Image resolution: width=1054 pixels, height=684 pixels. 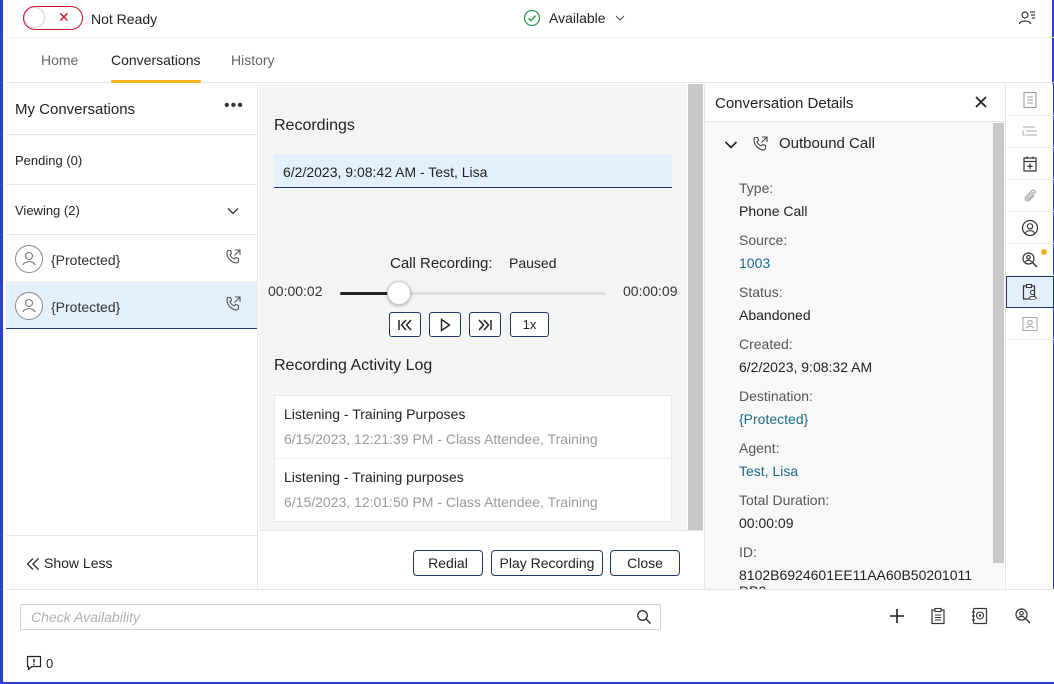 I want to click on field-value-link: {Protected}, so click(x=776, y=419).